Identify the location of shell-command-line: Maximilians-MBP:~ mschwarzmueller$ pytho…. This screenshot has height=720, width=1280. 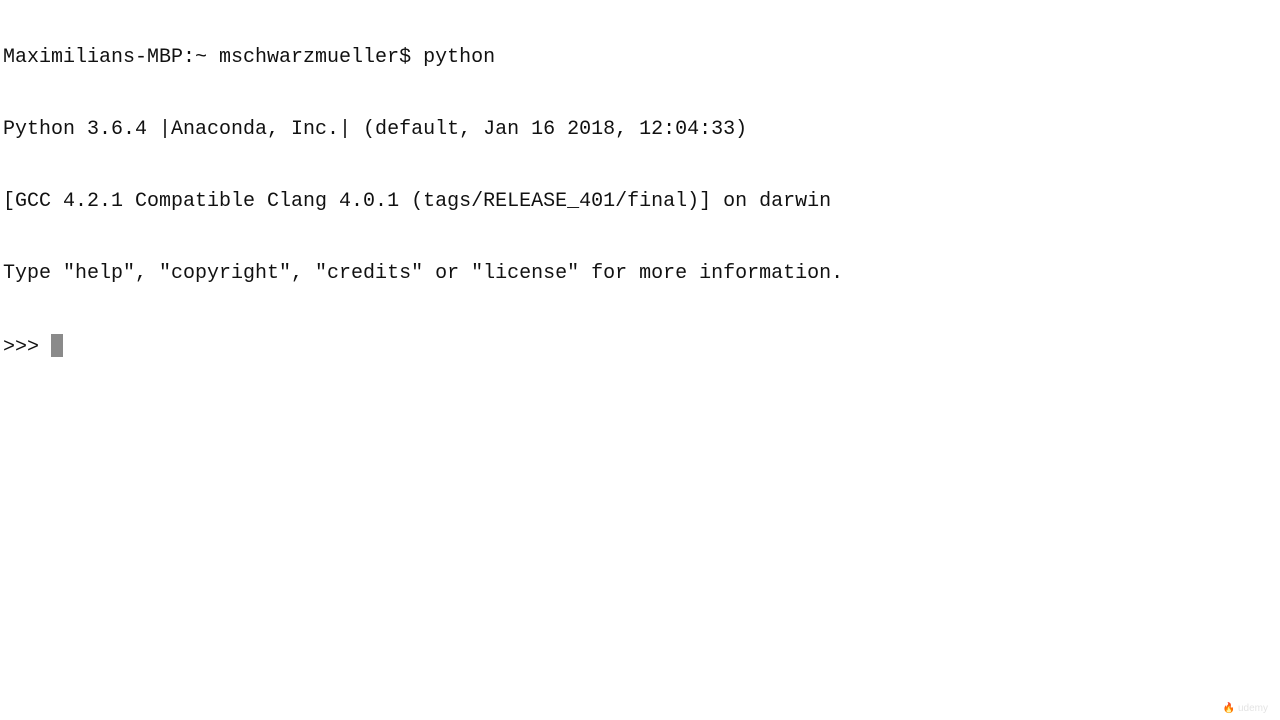
(249, 57).